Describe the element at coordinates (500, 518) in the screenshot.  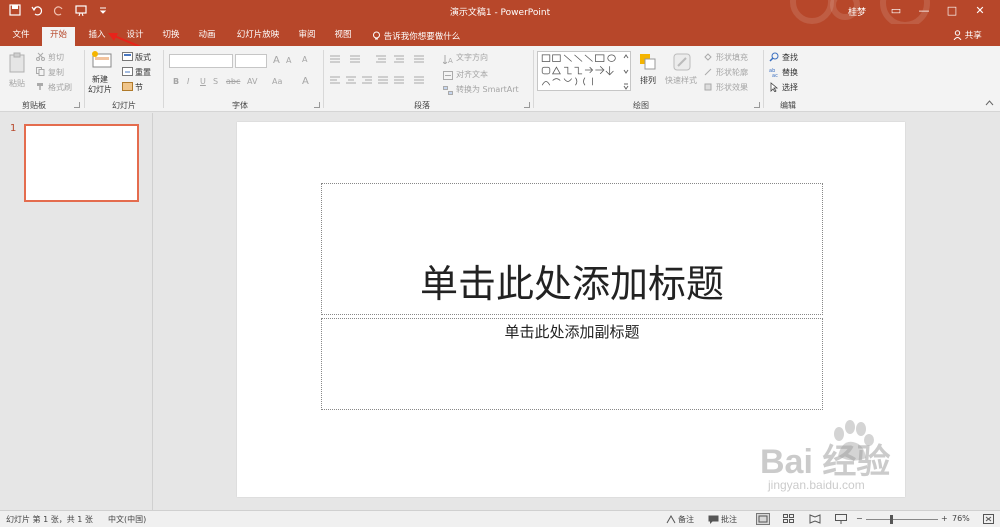
I see `status-bar: 幻灯片 第 1 张，共 1 张 中文(中国) 备注 批注 − + 76%` at that location.